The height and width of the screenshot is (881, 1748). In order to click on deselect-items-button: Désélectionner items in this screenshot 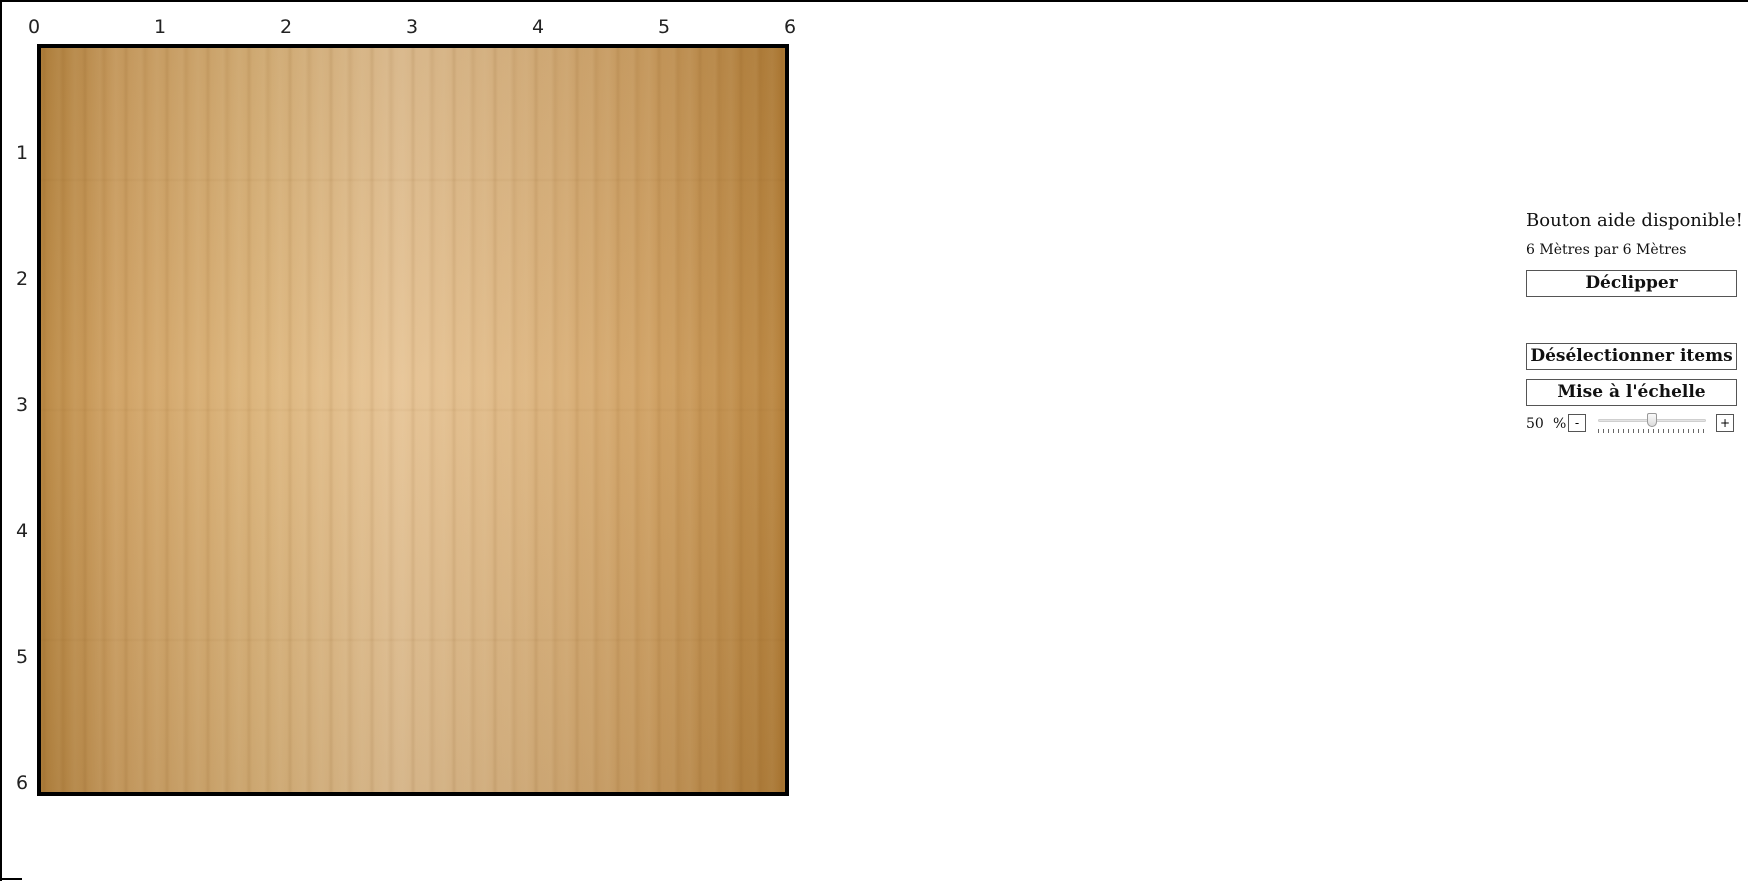, I will do `click(1631, 356)`.